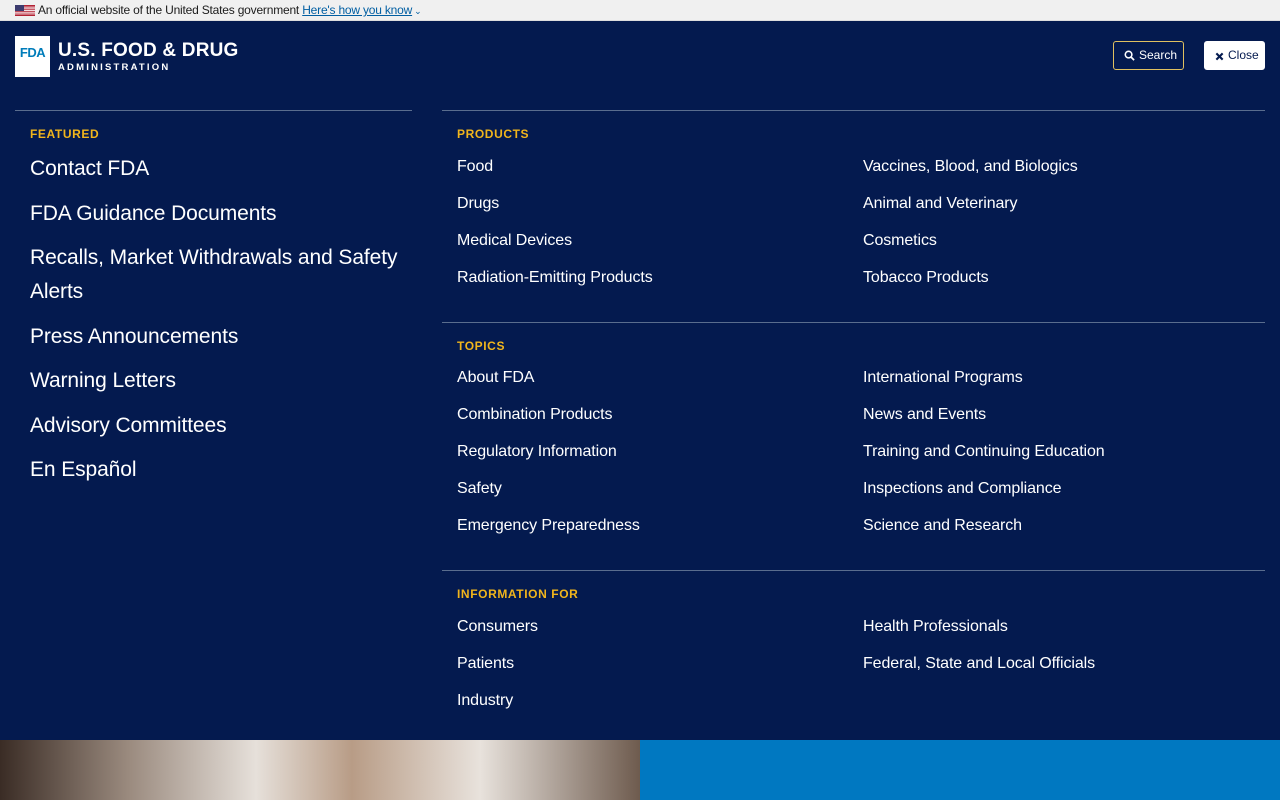 The width and height of the screenshot is (1280, 800). Describe the element at coordinates (943, 378) in the screenshot. I see `topics-link: International Programs` at that location.